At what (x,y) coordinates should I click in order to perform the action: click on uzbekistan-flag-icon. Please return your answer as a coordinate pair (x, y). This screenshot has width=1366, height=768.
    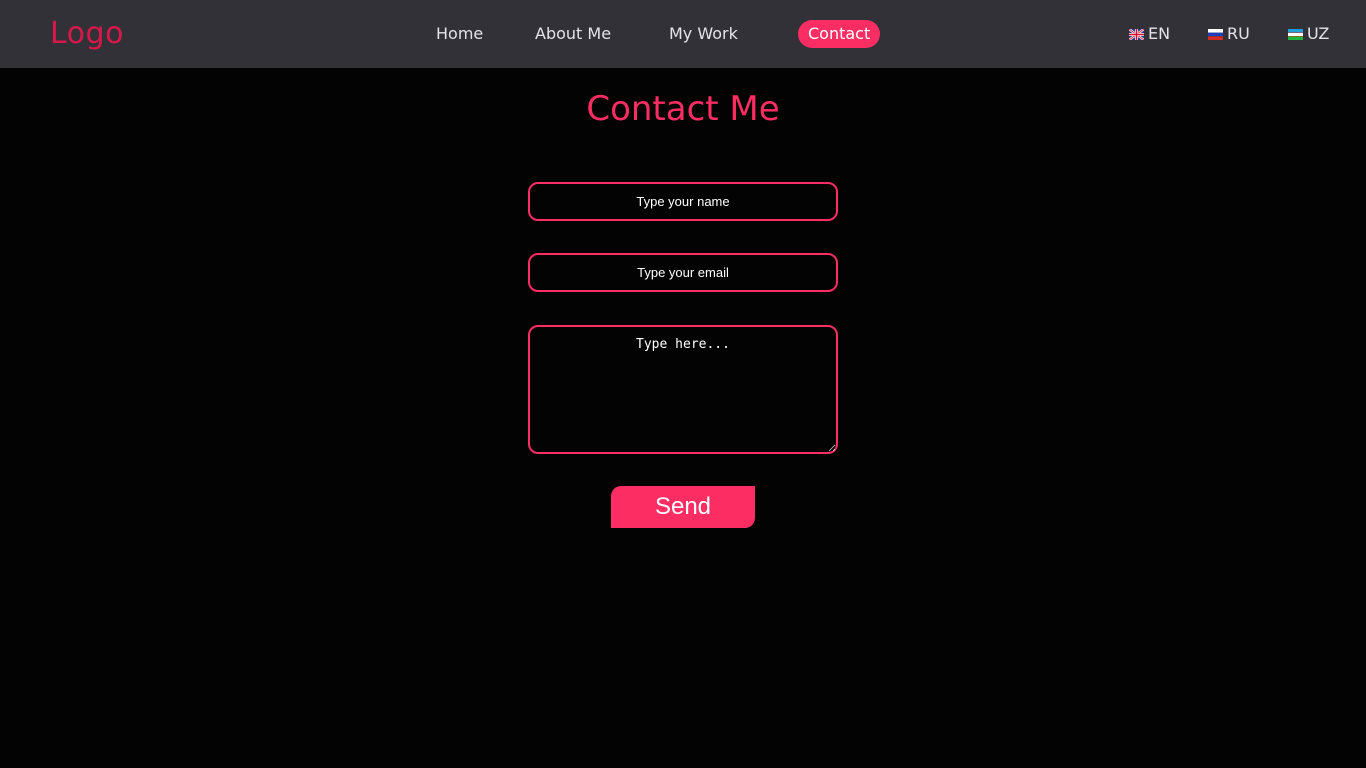
    Looking at the image, I should click on (1295, 34).